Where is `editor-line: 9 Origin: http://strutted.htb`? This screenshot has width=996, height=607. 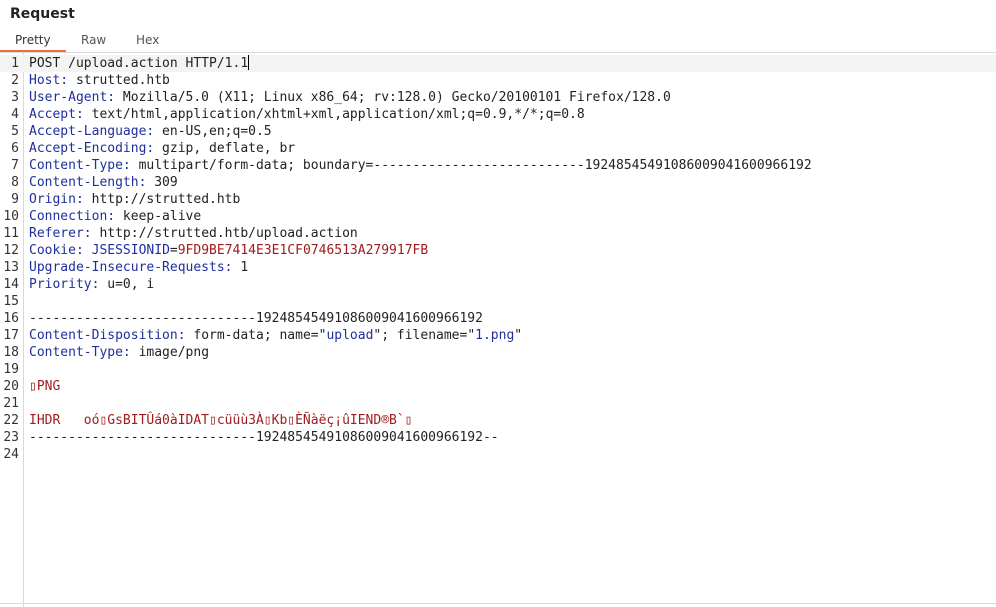
editor-line: 9 Origin: http://strutted.htb is located at coordinates (498, 199).